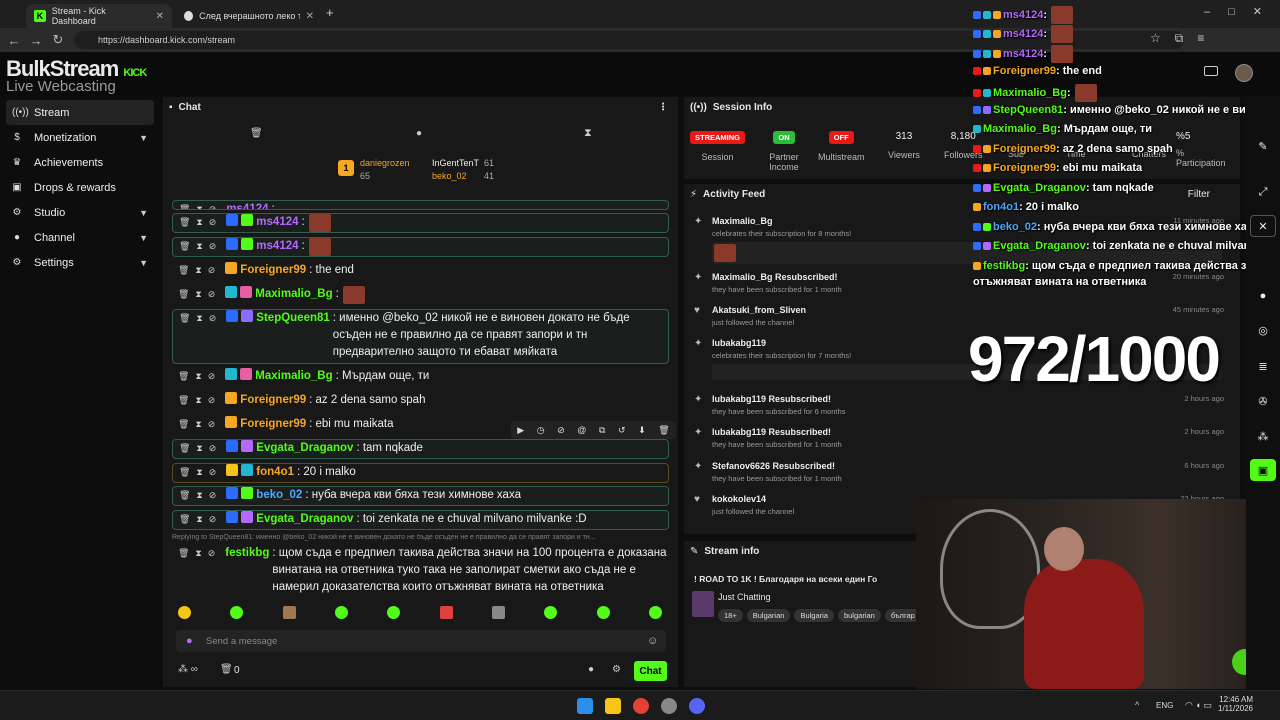 The image size is (1280, 720). I want to click on language-indicator: ENG, so click(1164, 705).